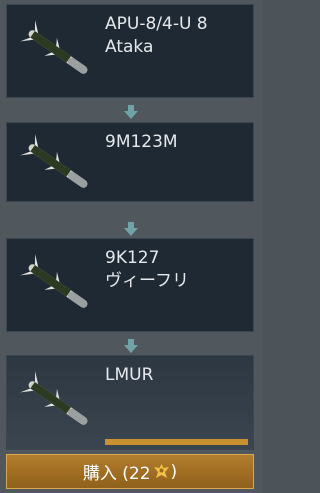  Describe the element at coordinates (132, 258) in the screenshot. I see `modification-name-line1: 9K127` at that location.